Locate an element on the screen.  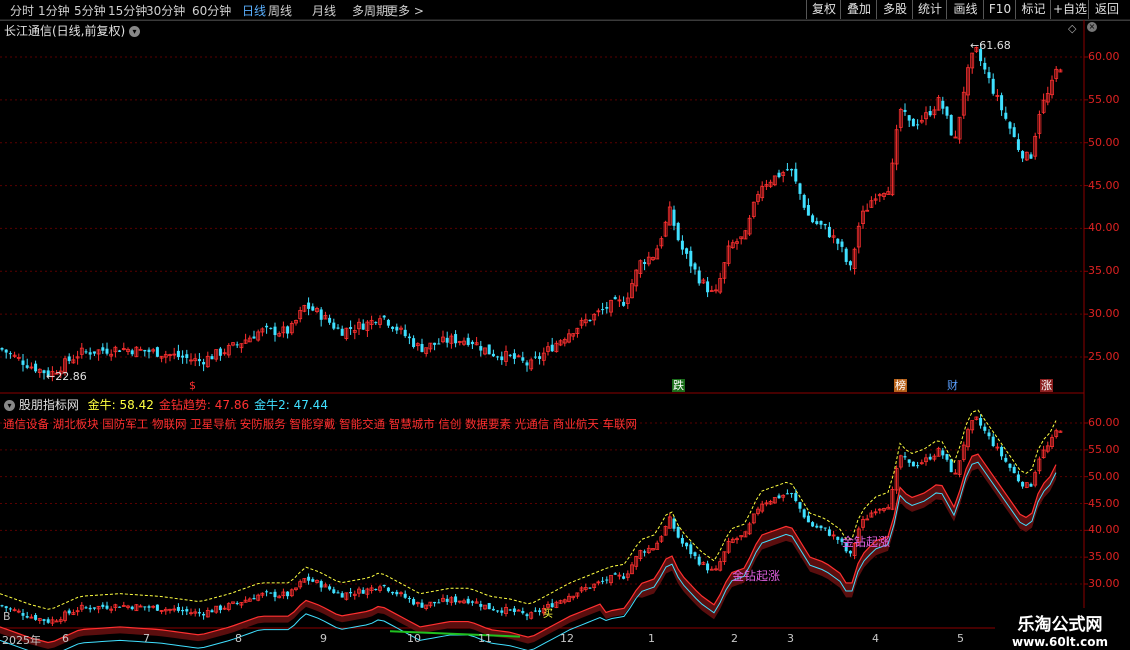
chevron-down-icon: ▾ is located at coordinates (9, 405).